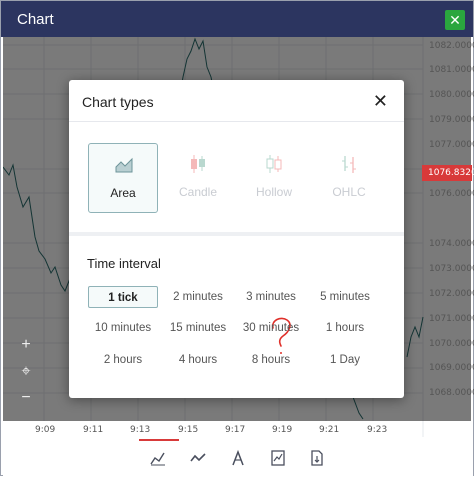 The height and width of the screenshot is (477, 474). Describe the element at coordinates (123, 360) in the screenshot. I see `interval-2-hours: 2 hours` at that location.